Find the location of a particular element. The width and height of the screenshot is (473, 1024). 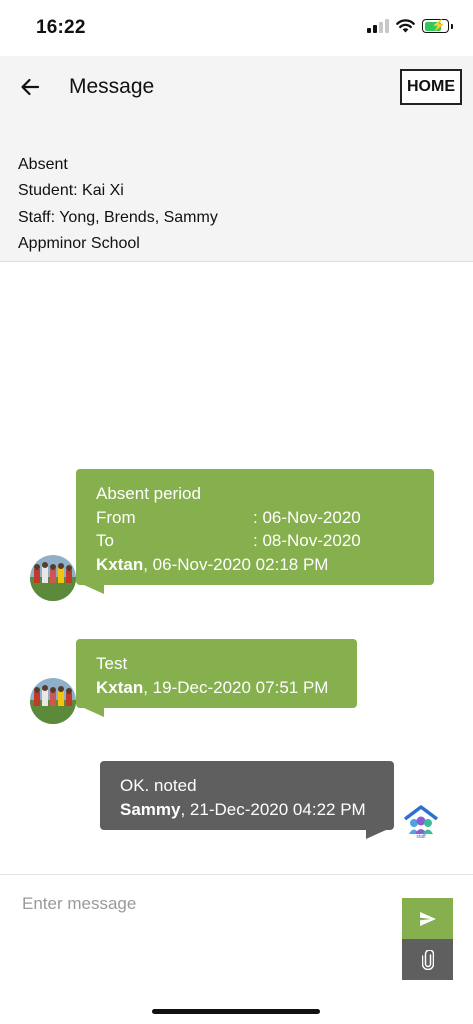

home-indicator is located at coordinates (236, 1011).